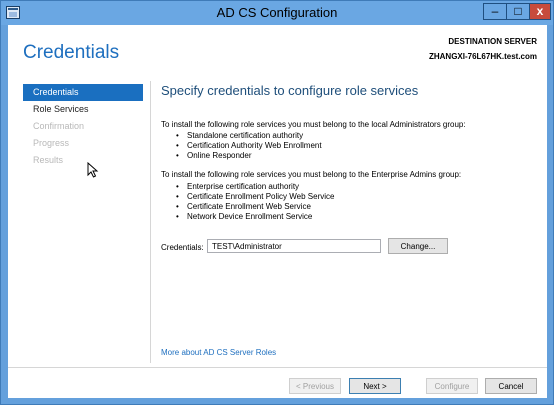  Describe the element at coordinates (249, 156) in the screenshot. I see `list-item: Online Responder` at that location.